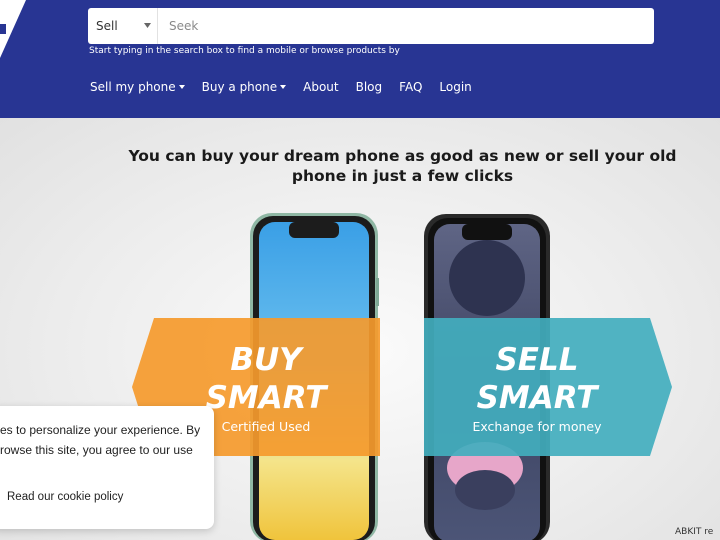 This screenshot has height=540, width=720. Describe the element at coordinates (266, 426) in the screenshot. I see `buy-subtitle: Certified Used` at that location.